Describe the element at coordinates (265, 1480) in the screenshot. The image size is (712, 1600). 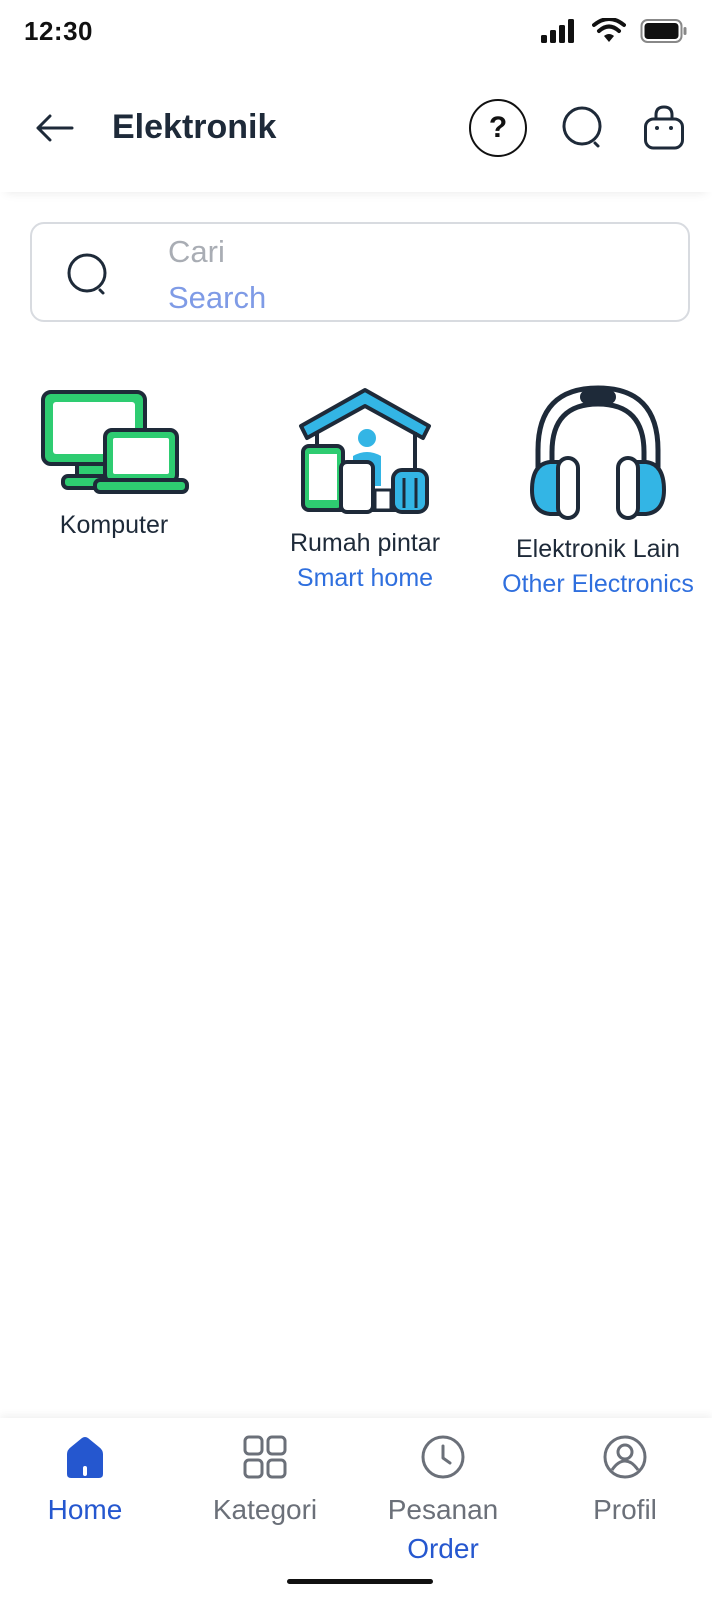
I see `nav-item-kategori: Kategori` at that location.